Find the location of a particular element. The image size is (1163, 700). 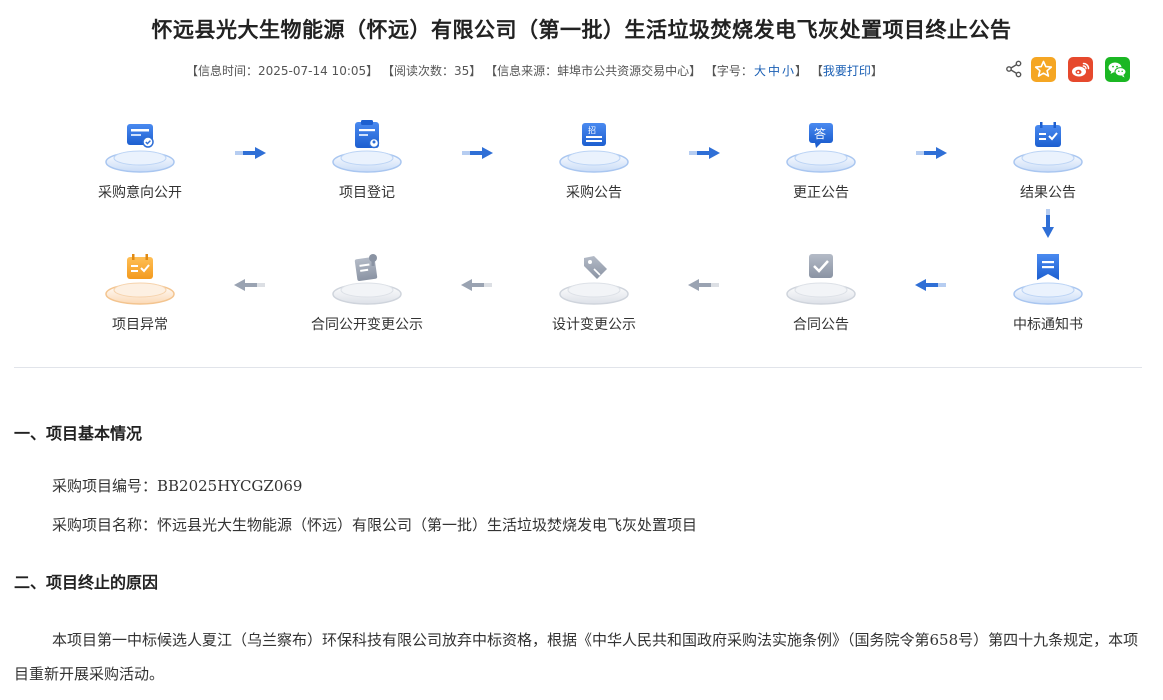

wechat-button is located at coordinates (1117, 69).